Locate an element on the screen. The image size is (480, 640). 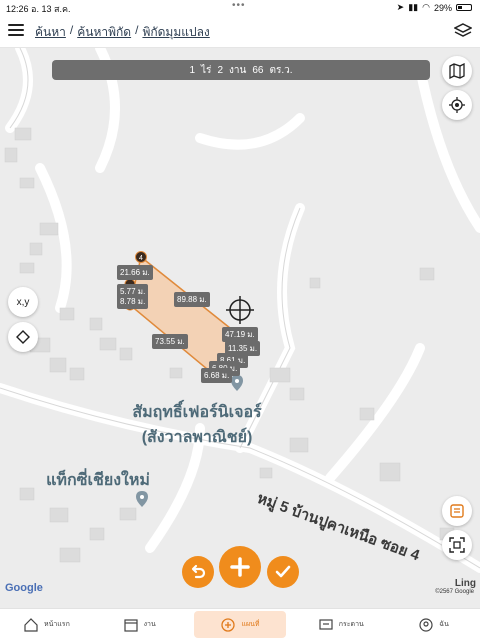
xy-label: x,y is located at coordinates (23, 302).